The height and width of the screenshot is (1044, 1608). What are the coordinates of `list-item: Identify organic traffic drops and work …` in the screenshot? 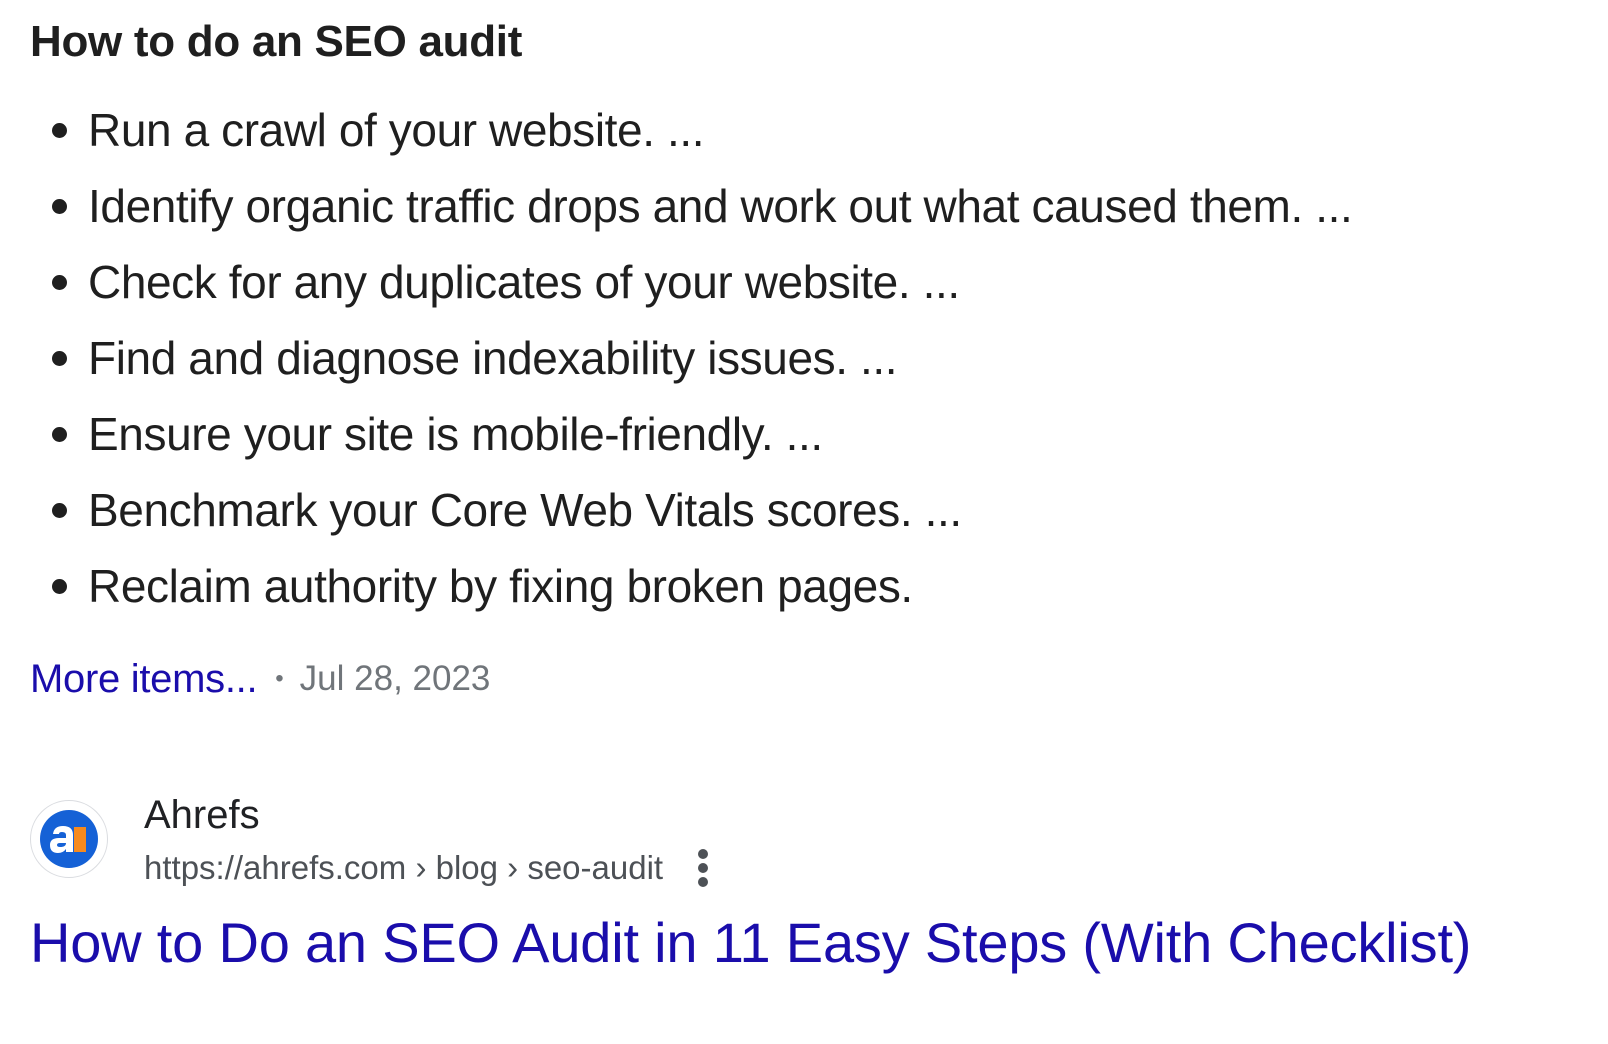 It's located at (810, 206).